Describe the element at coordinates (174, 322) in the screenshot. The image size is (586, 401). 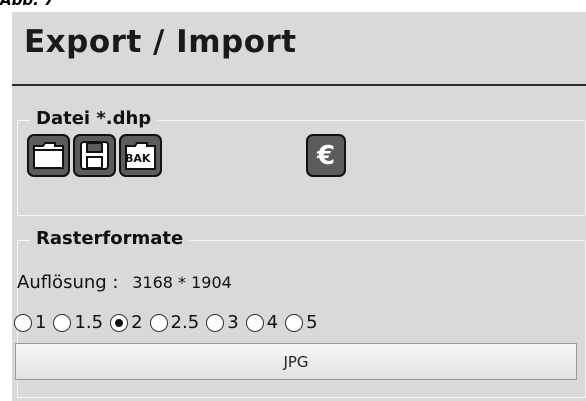
I see `scale-option-2-5: 2.5` at that location.